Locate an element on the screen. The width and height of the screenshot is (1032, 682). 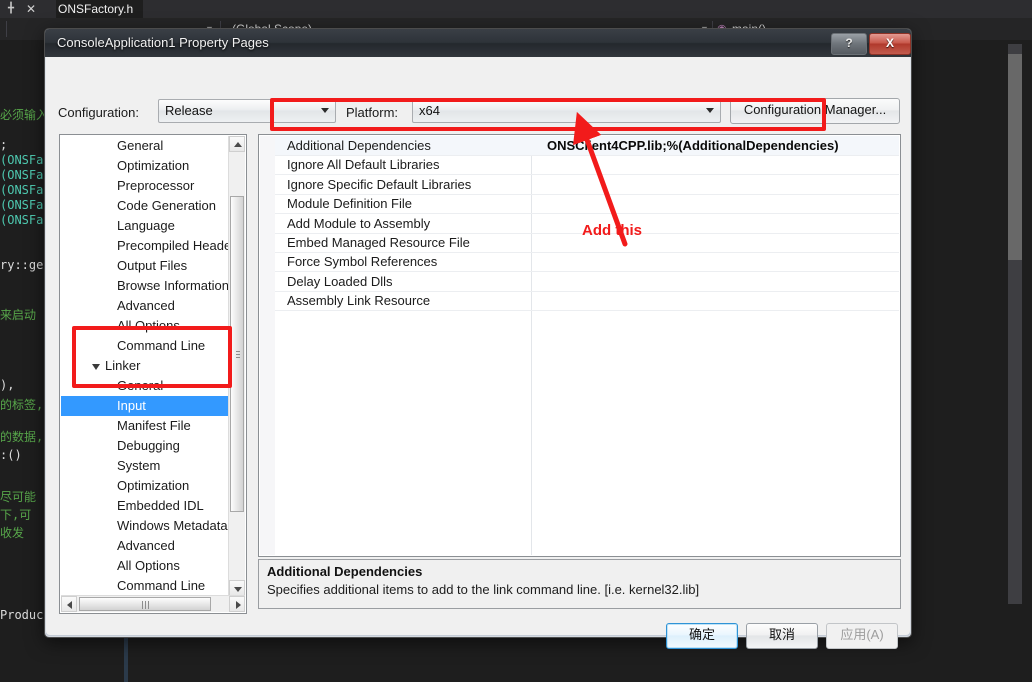
sidebar-item-label: Preprocessor is located at coordinates (156, 185).